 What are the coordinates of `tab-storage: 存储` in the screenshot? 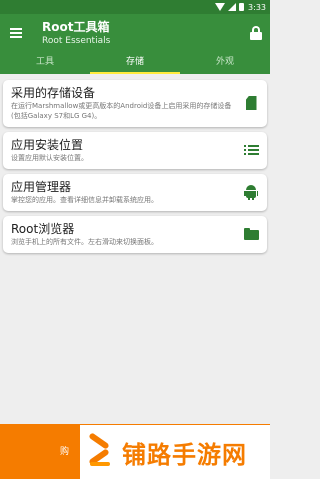 It's located at (135, 63).